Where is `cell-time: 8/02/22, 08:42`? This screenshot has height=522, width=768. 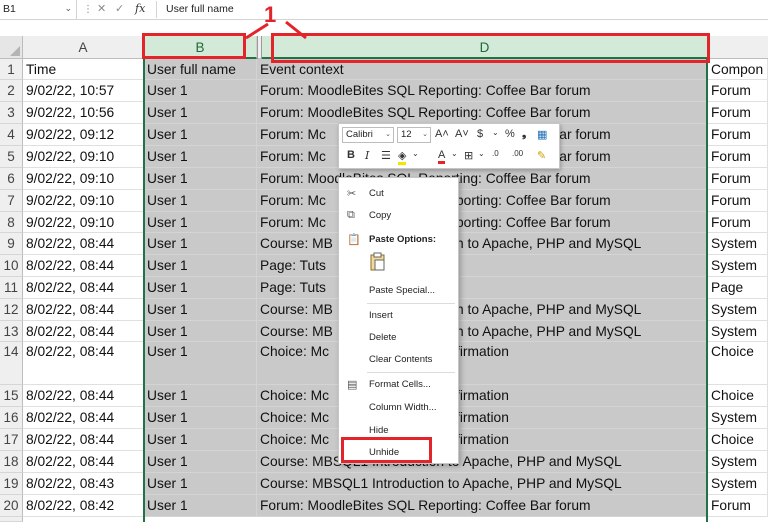 cell-time: 8/02/22, 08:42 is located at coordinates (83, 506).